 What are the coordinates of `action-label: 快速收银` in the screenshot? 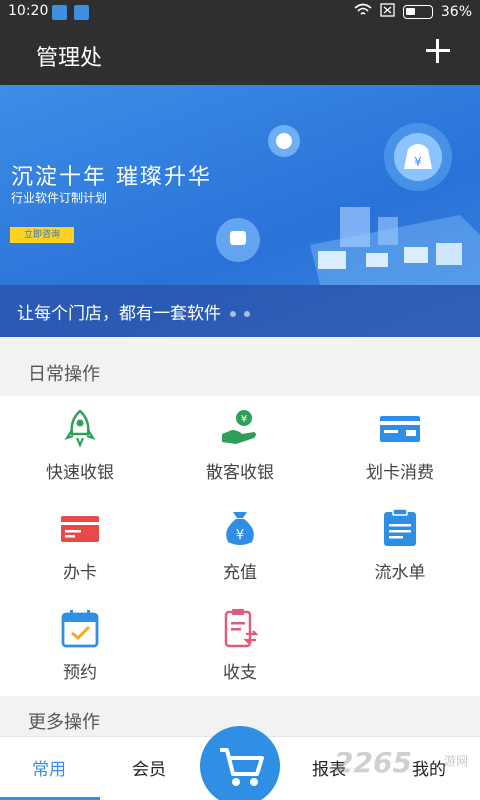 It's located at (80, 473).